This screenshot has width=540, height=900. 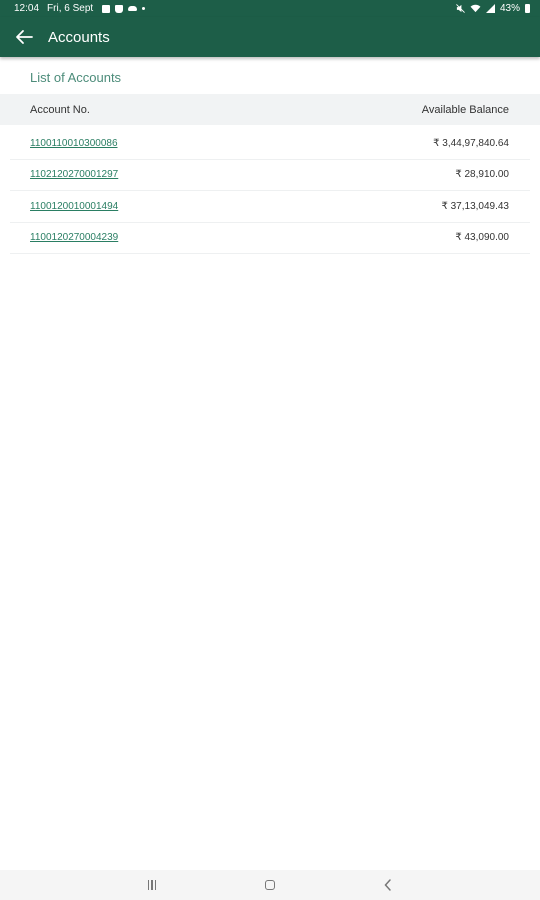 I want to click on recents-button, so click(x=152, y=885).